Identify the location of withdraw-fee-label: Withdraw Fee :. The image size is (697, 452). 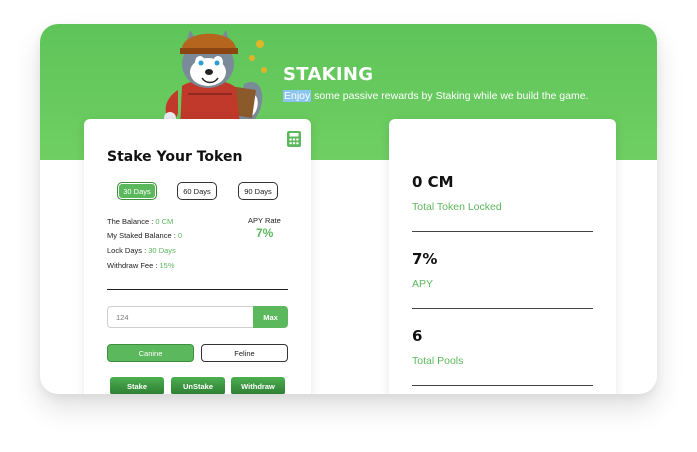
(133, 265).